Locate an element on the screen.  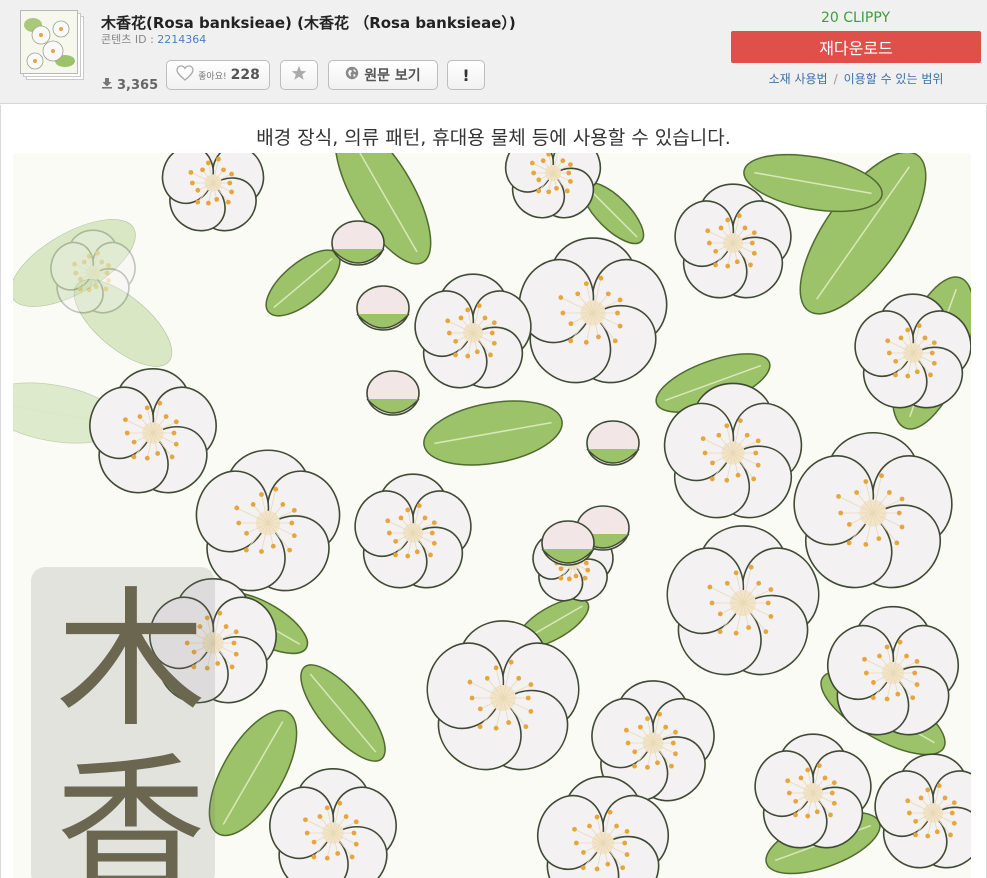
heart-icon is located at coordinates (185, 75).